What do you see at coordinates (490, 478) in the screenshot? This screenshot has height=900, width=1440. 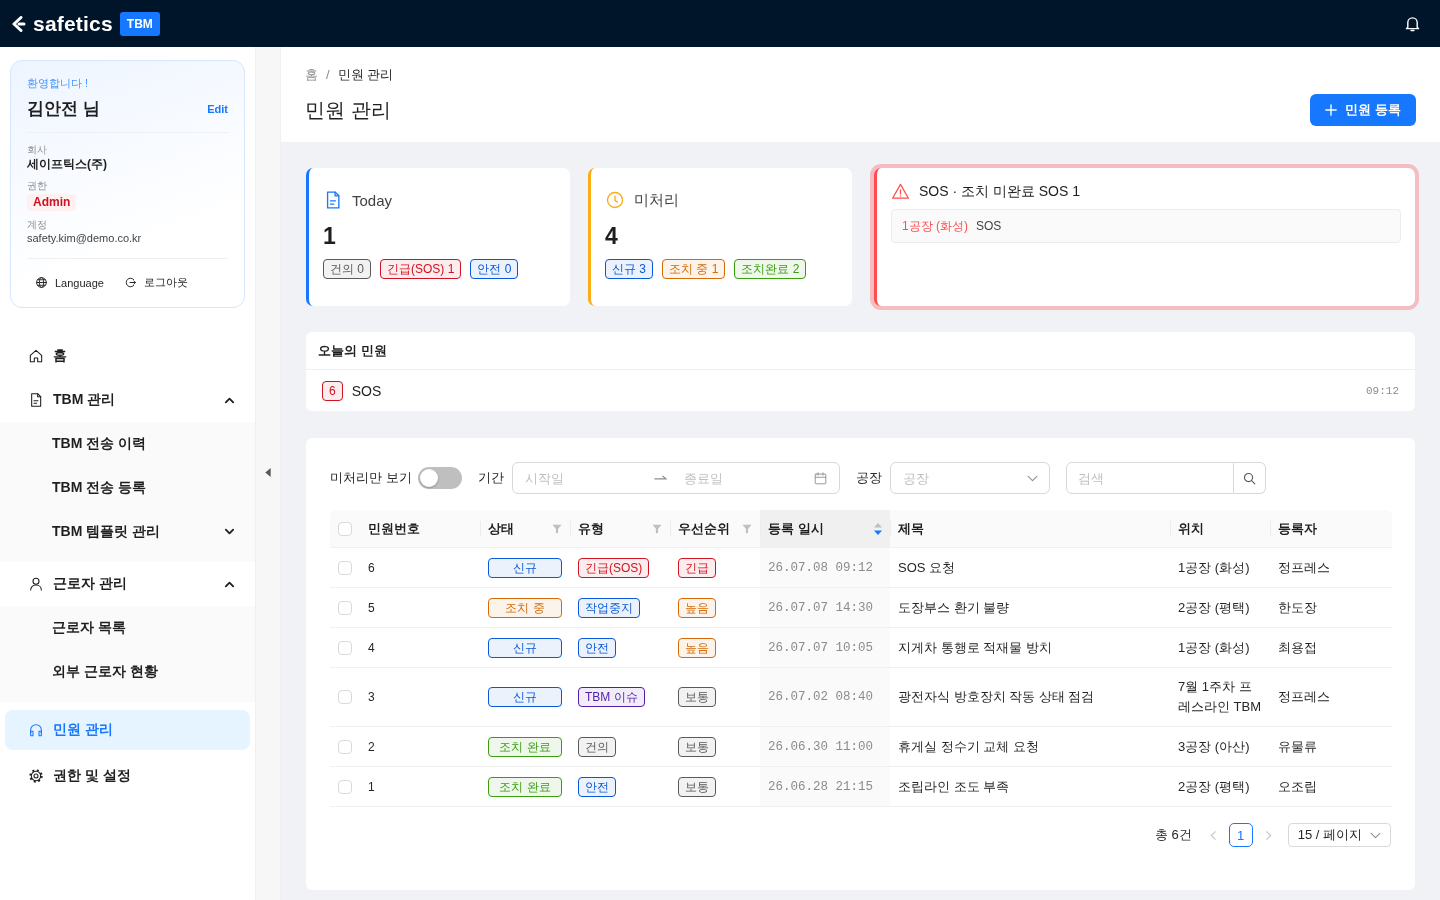 I see `filter-label: 기간` at bounding box center [490, 478].